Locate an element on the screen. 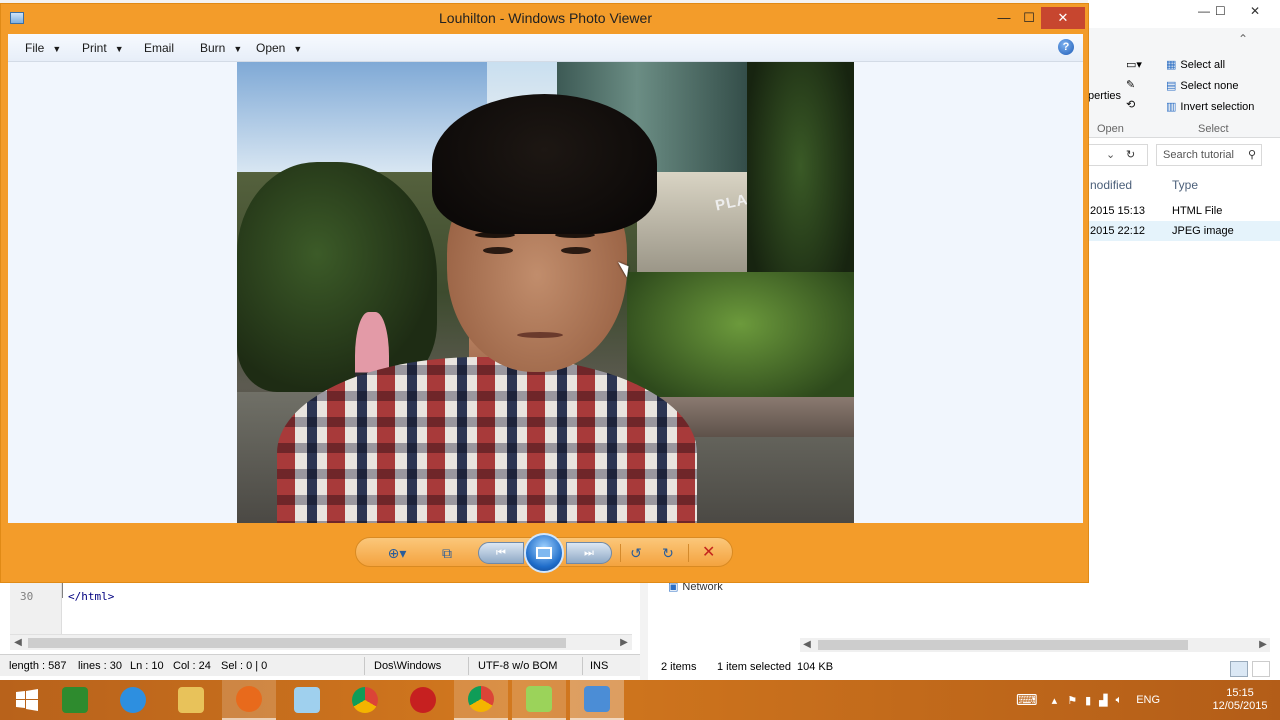 This screenshot has height=720, width=1280. firefox-icon is located at coordinates (249, 699).